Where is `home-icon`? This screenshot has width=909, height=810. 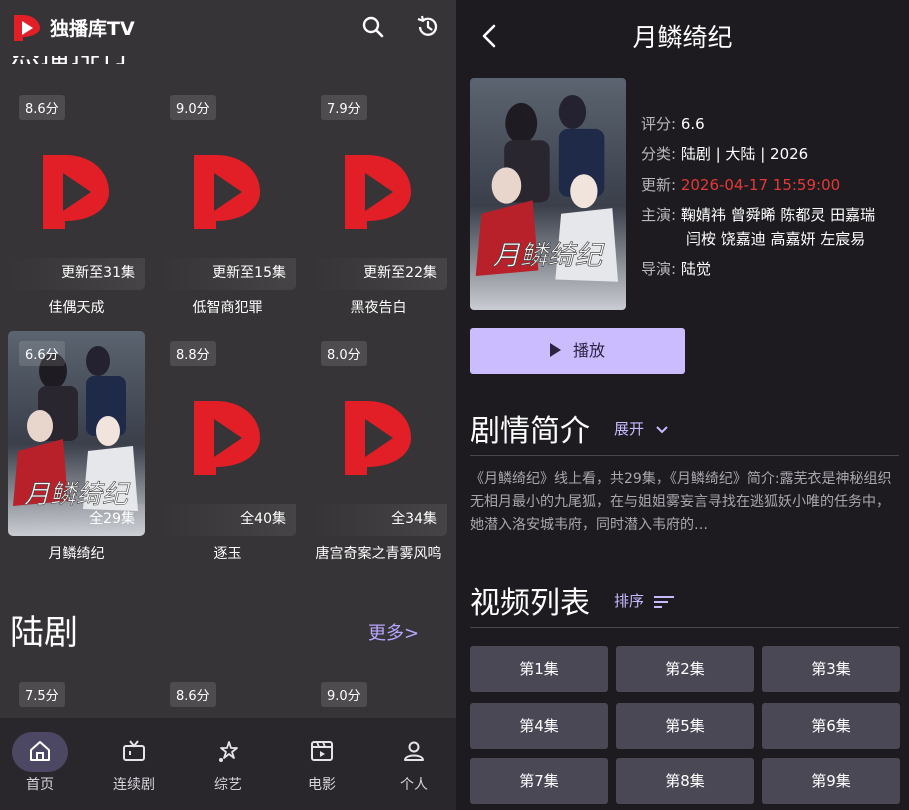
home-icon is located at coordinates (40, 751).